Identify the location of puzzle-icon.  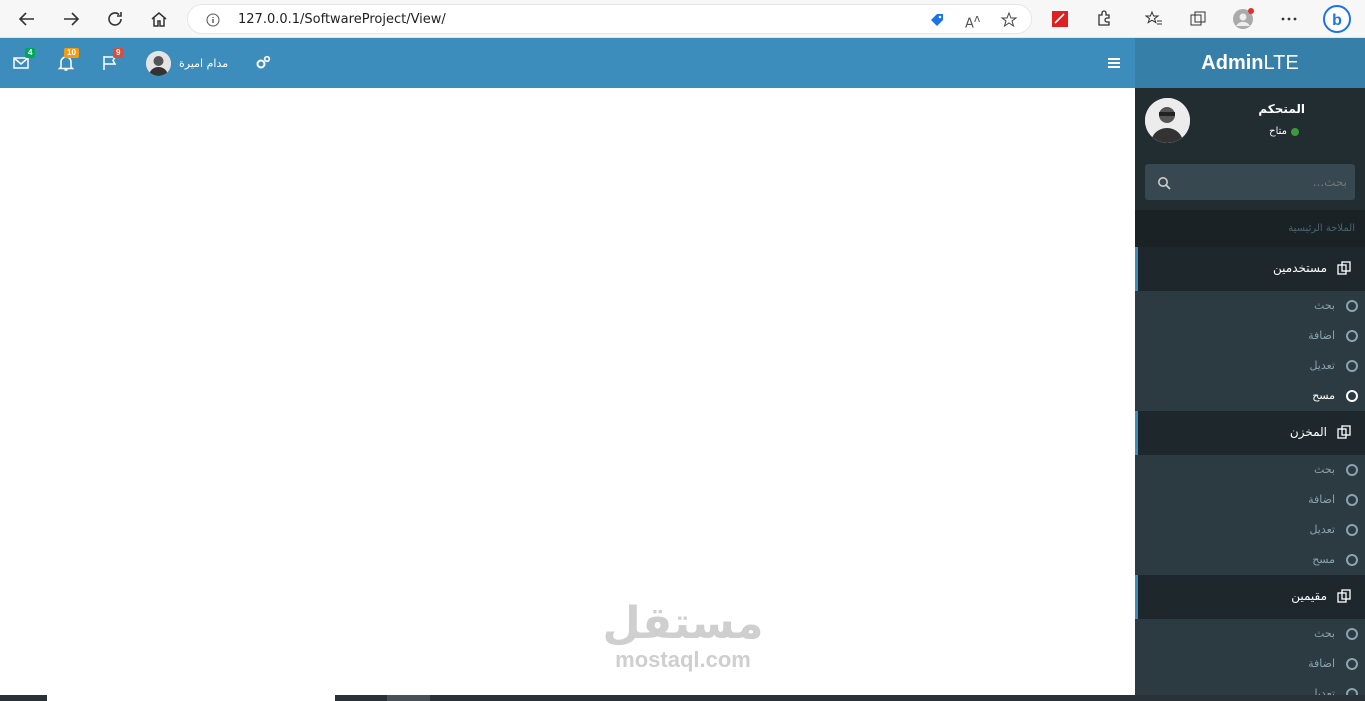
(1104, 18).